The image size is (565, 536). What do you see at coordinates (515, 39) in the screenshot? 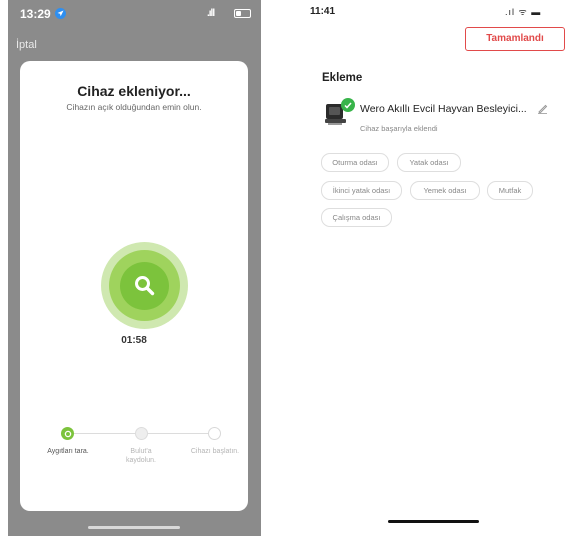
I see `done-button: Tamamlandı` at bounding box center [515, 39].